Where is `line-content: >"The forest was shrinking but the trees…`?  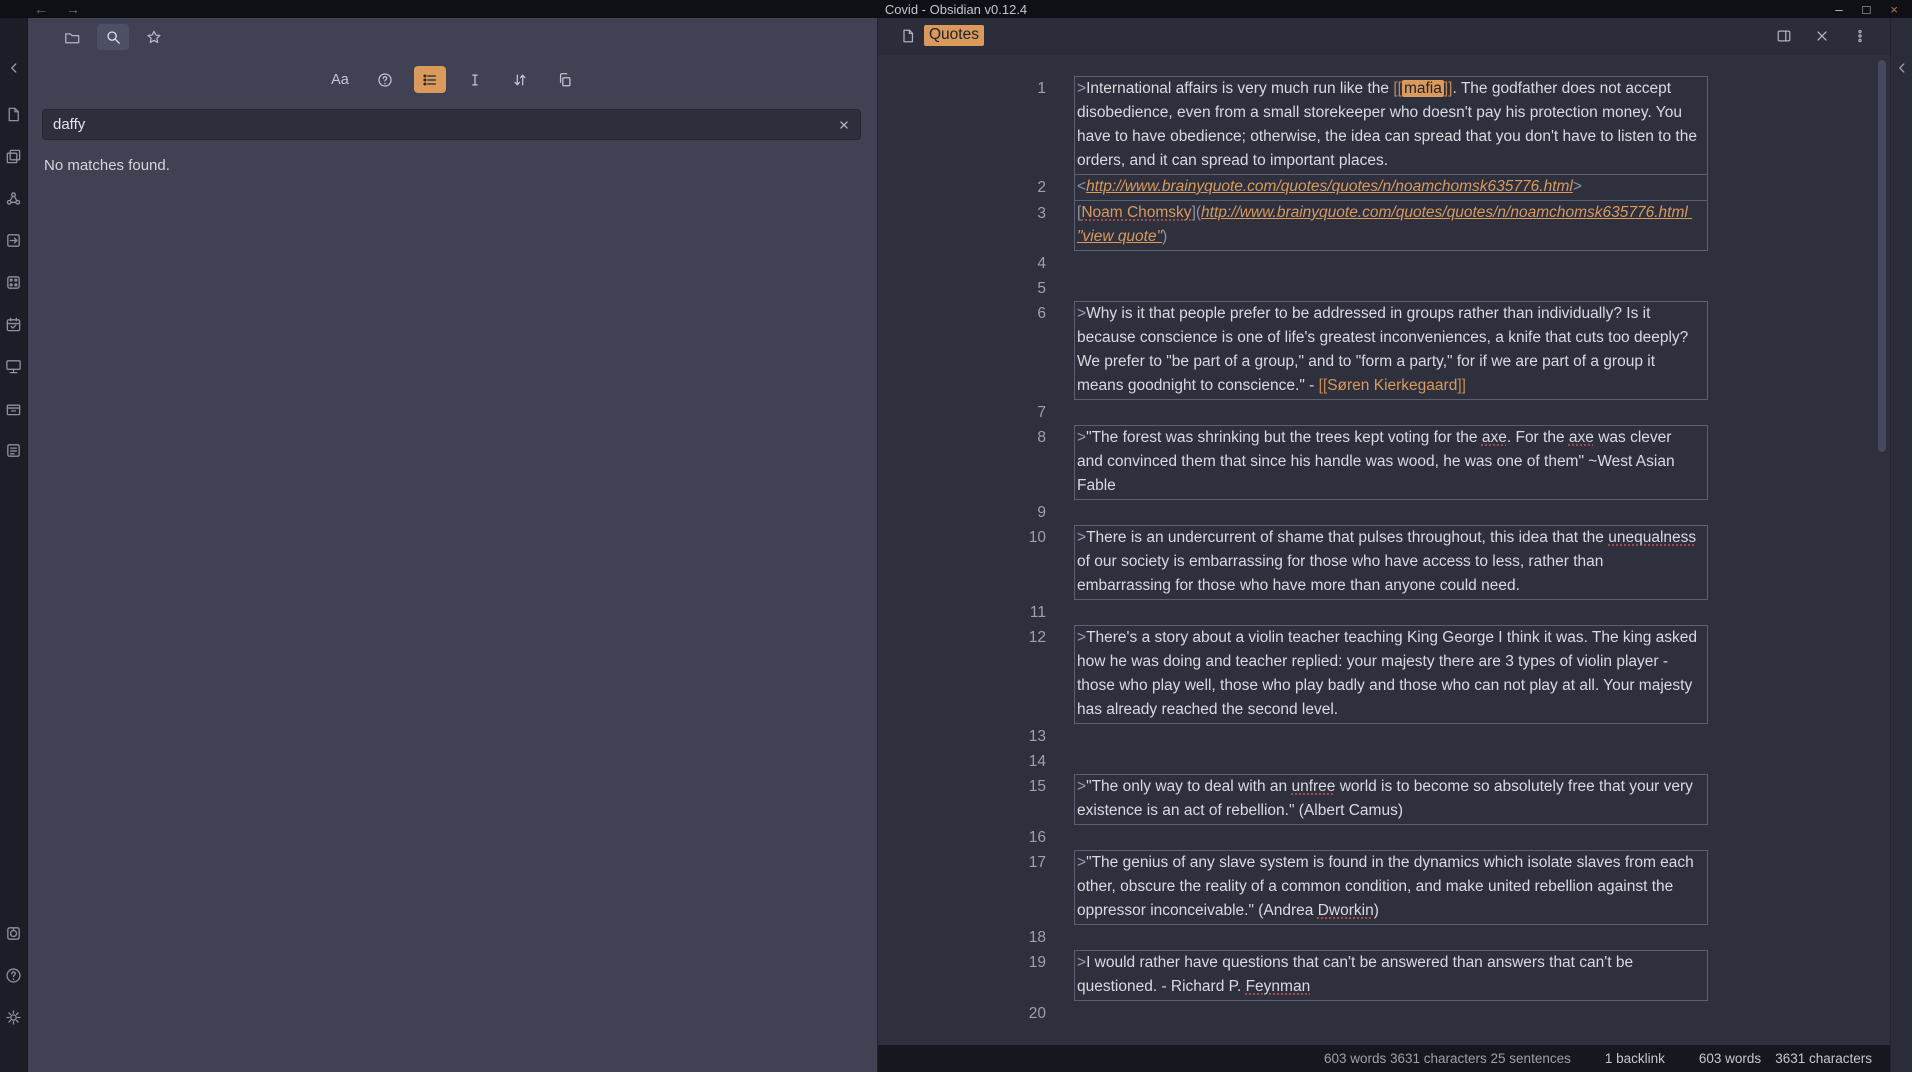
line-content: >"The forest was shrinking but the trees… is located at coordinates (1391, 462).